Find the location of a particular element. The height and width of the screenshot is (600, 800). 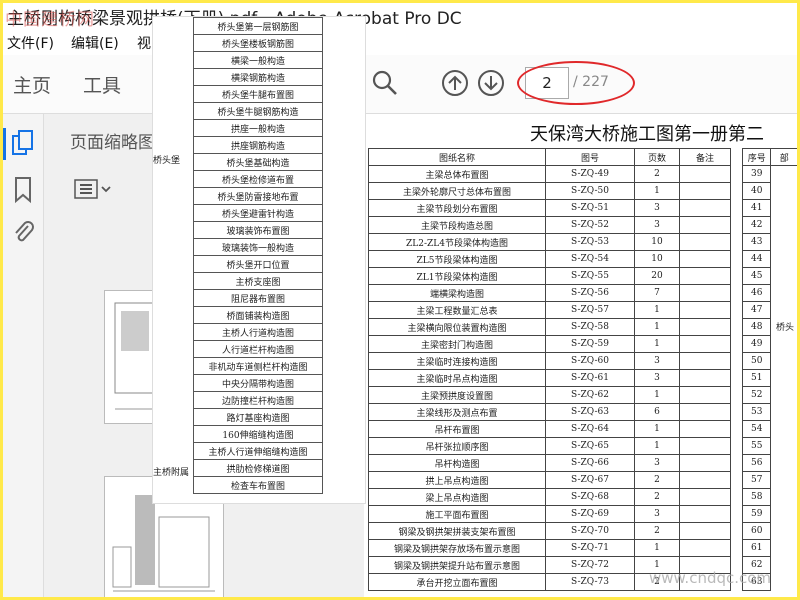

tab-tools: 工具 is located at coordinates (102, 84).